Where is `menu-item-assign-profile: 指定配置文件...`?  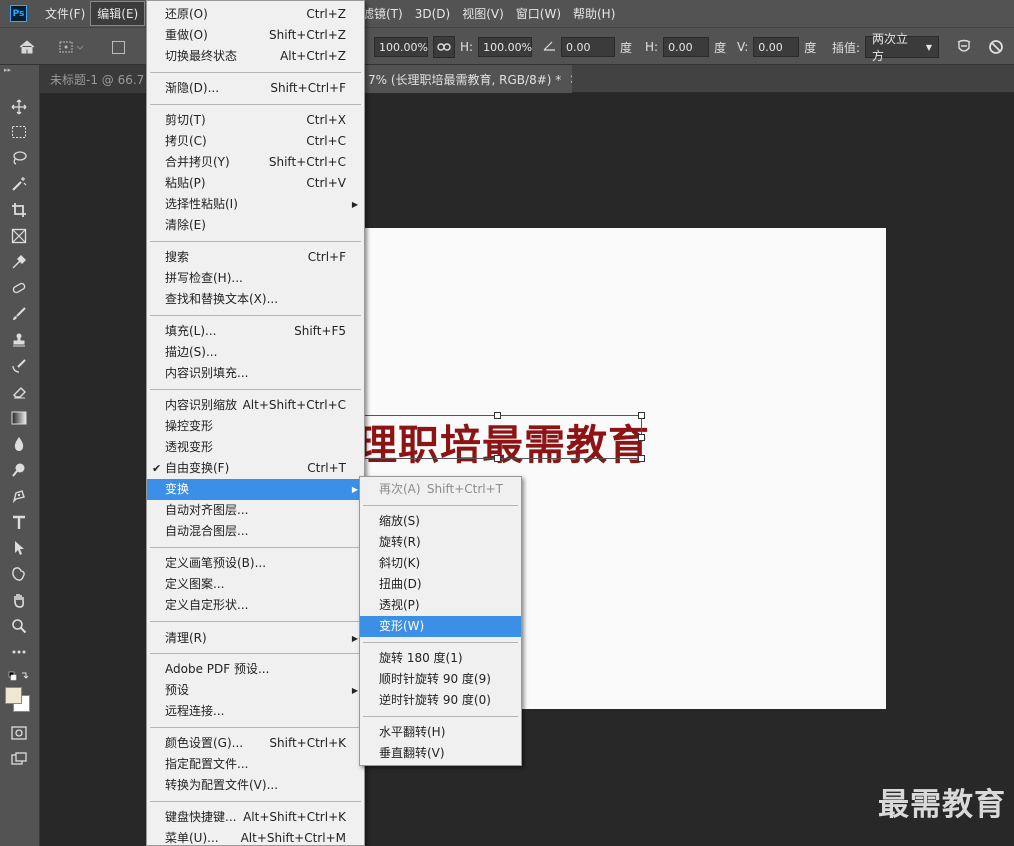
menu-item-assign-profile: 指定配置文件... is located at coordinates (255, 764).